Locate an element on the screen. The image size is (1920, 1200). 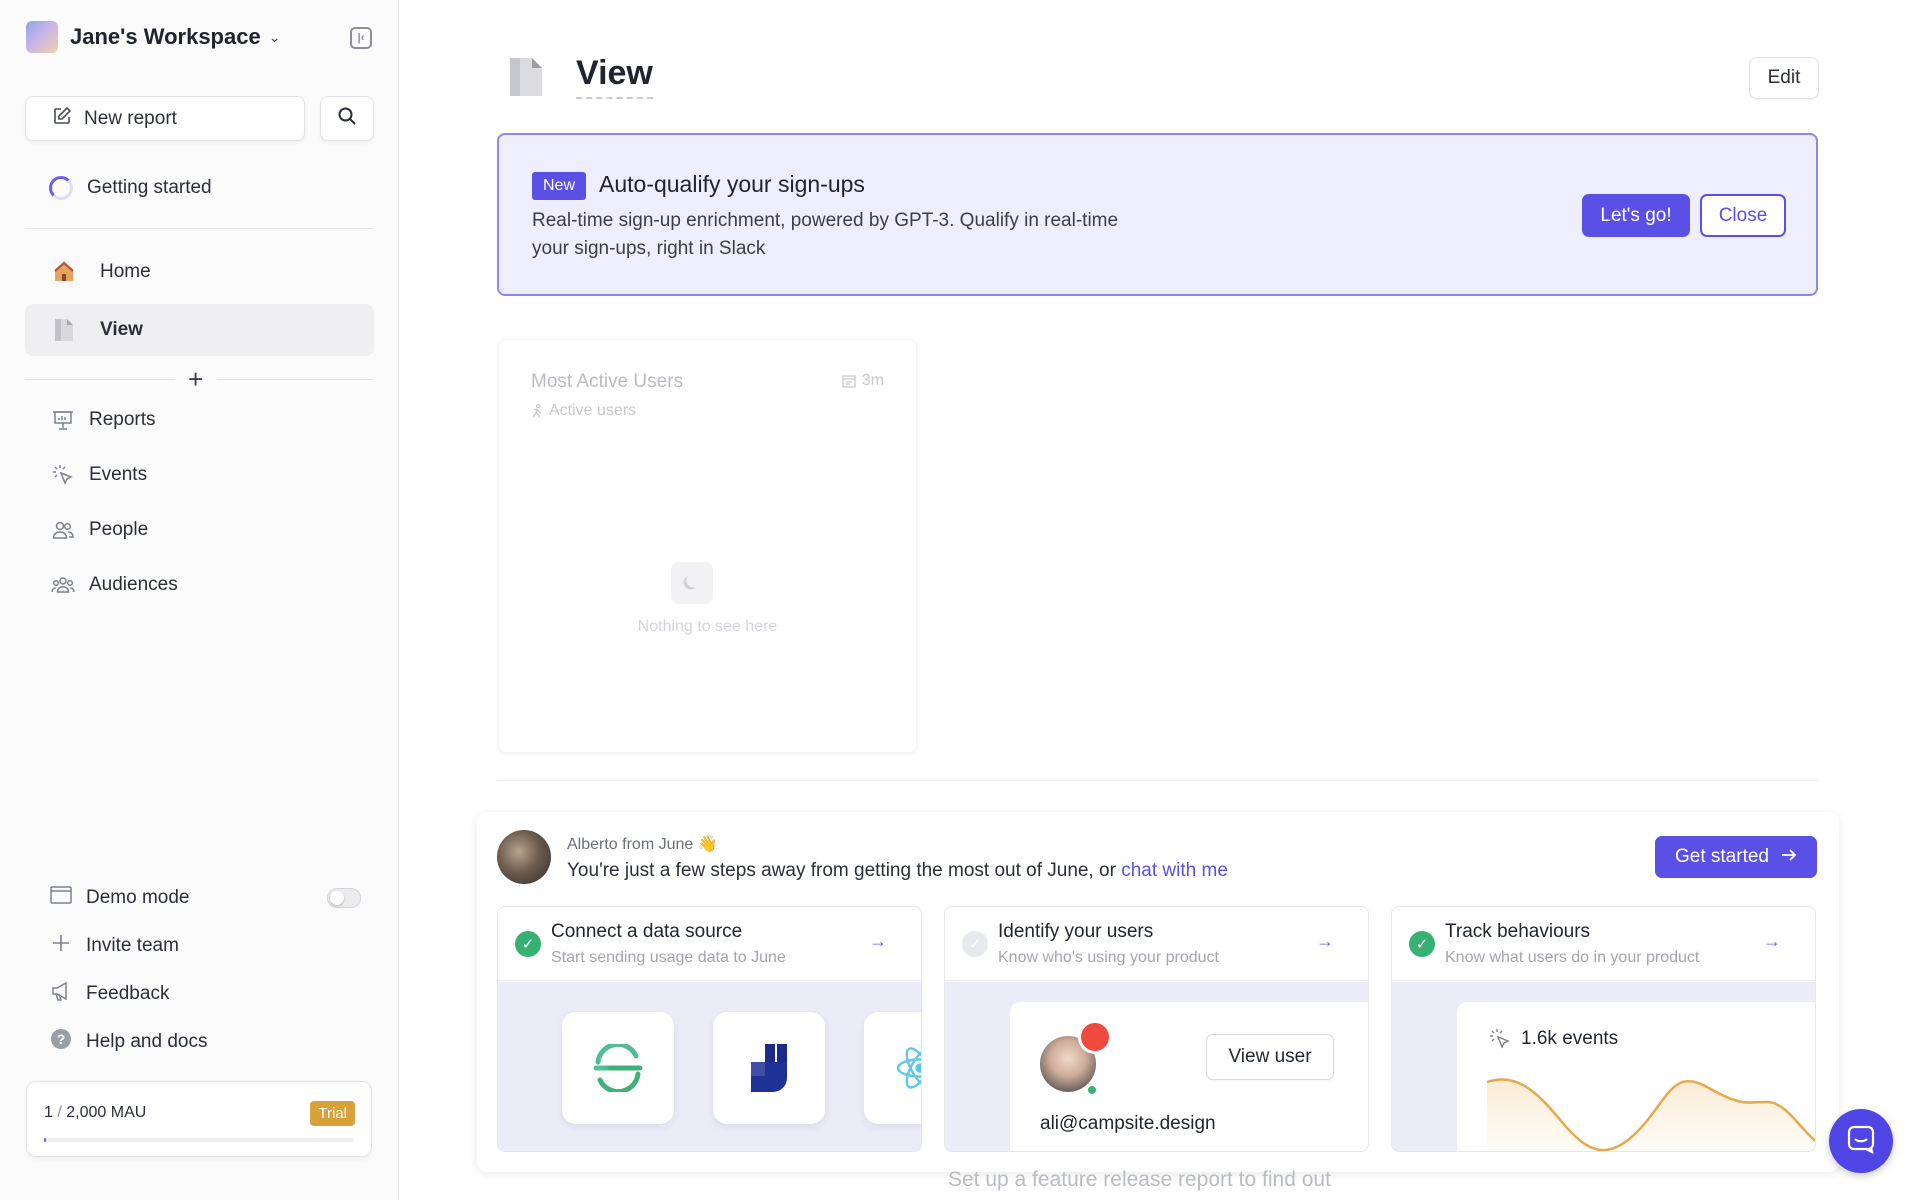
calendar-icon is located at coordinates (849, 381).